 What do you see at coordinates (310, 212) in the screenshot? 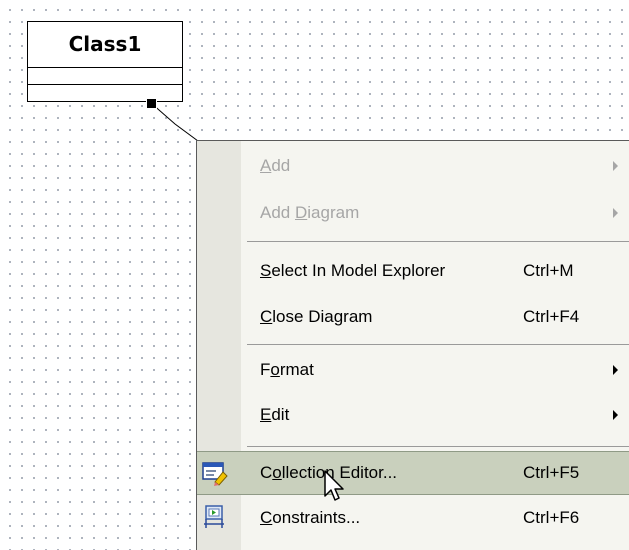
I see `menu-item-label: Add Diagram` at bounding box center [310, 212].